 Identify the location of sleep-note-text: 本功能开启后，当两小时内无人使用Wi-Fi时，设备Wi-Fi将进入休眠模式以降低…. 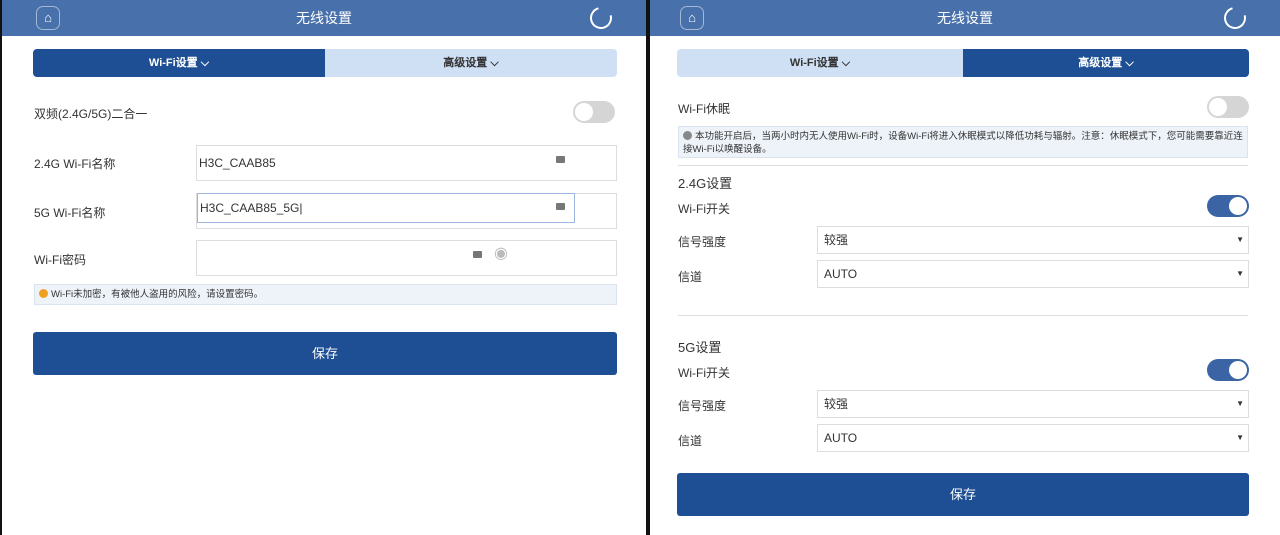
(963, 143).